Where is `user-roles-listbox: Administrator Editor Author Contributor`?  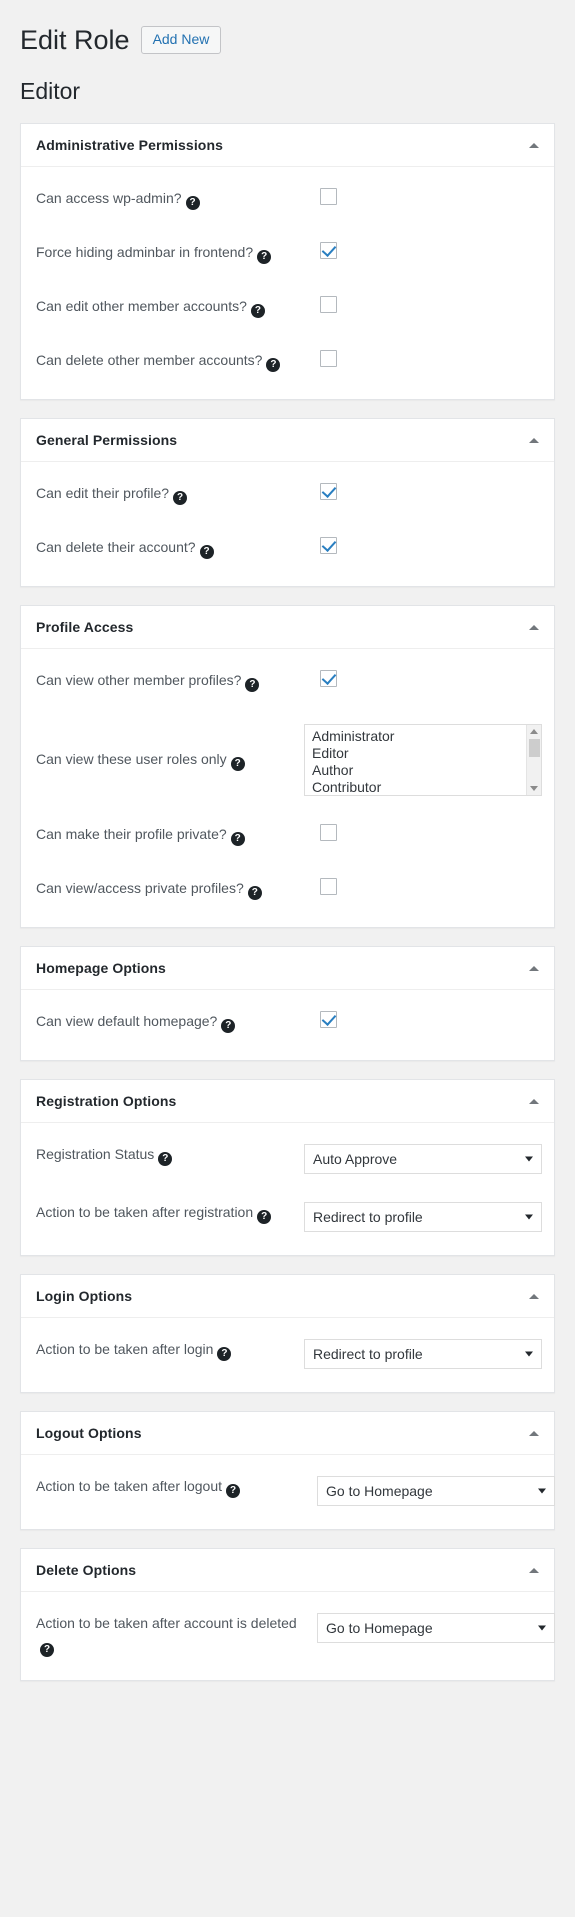 user-roles-listbox: Administrator Editor Author Contributor is located at coordinates (423, 760).